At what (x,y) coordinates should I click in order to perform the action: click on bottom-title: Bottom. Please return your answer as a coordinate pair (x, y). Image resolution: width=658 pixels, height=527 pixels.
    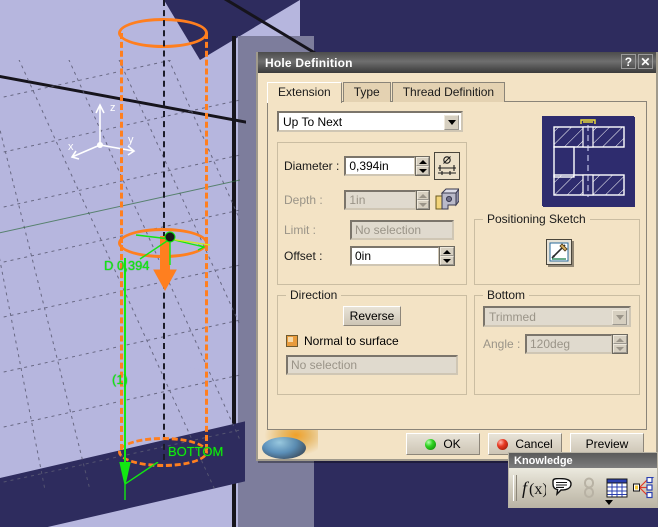
    Looking at the image, I should click on (506, 295).